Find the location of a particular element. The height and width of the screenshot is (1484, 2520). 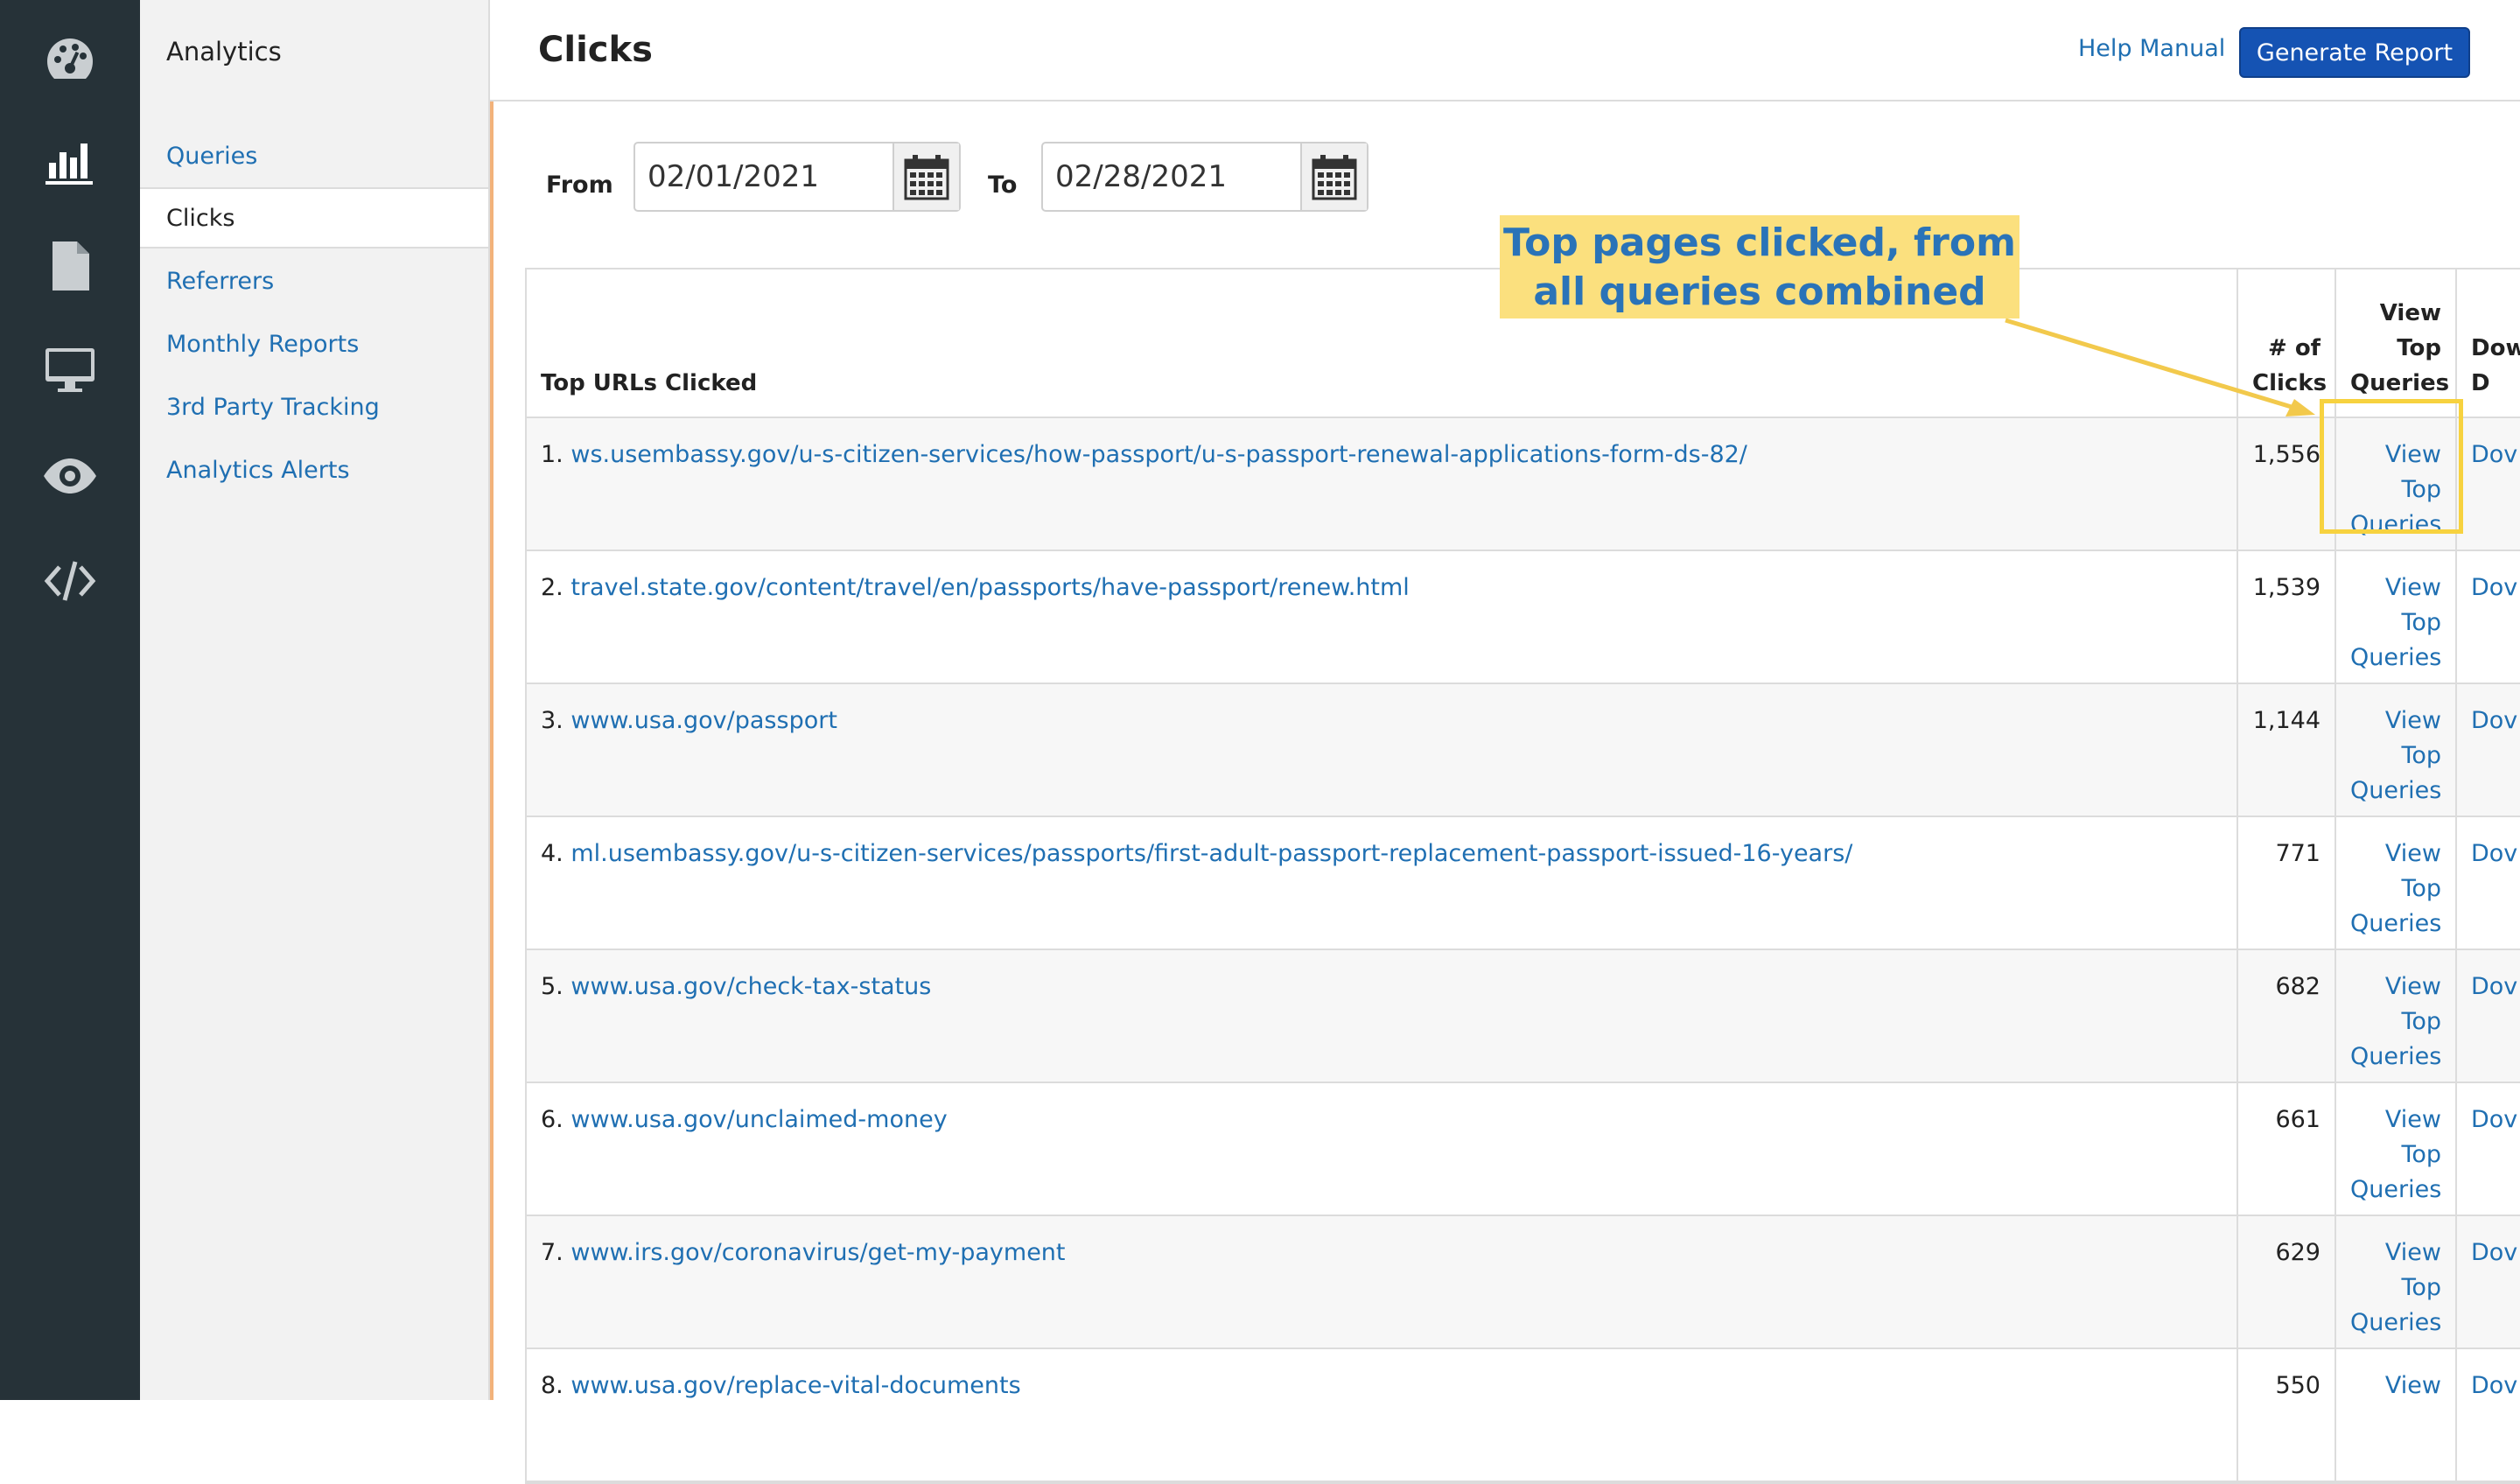

dashboard-icon is located at coordinates (70, 59).